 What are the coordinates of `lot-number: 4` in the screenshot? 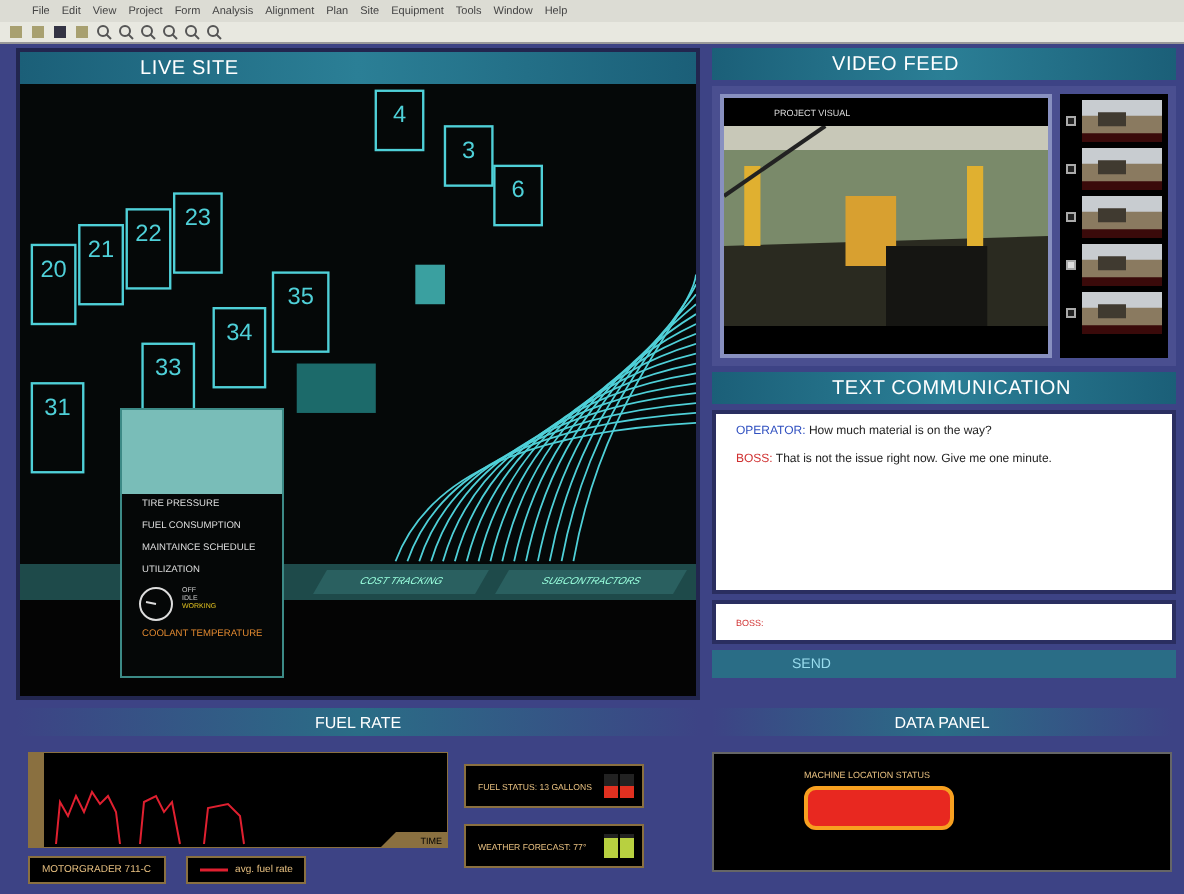 It's located at (399, 114).